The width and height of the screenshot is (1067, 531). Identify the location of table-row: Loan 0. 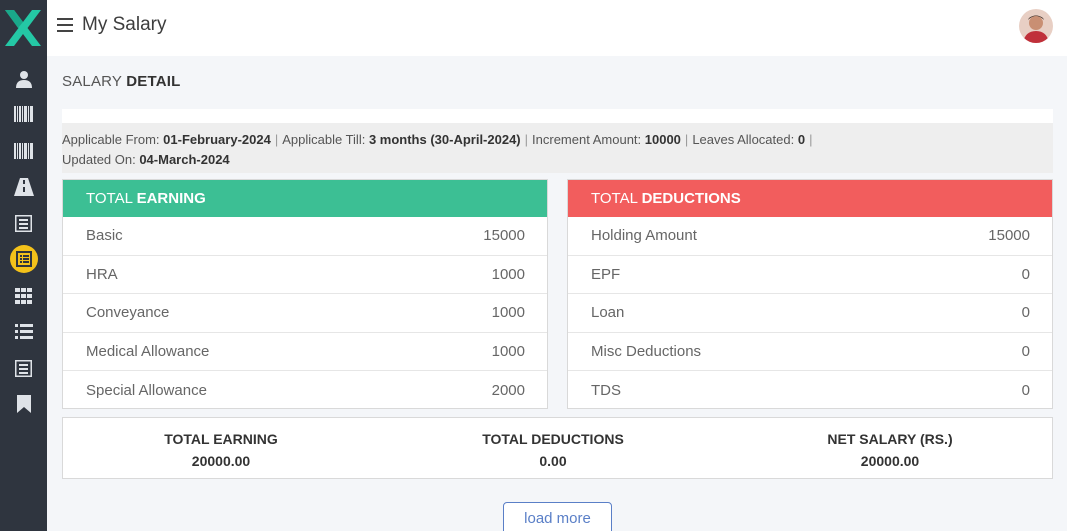
(810, 313).